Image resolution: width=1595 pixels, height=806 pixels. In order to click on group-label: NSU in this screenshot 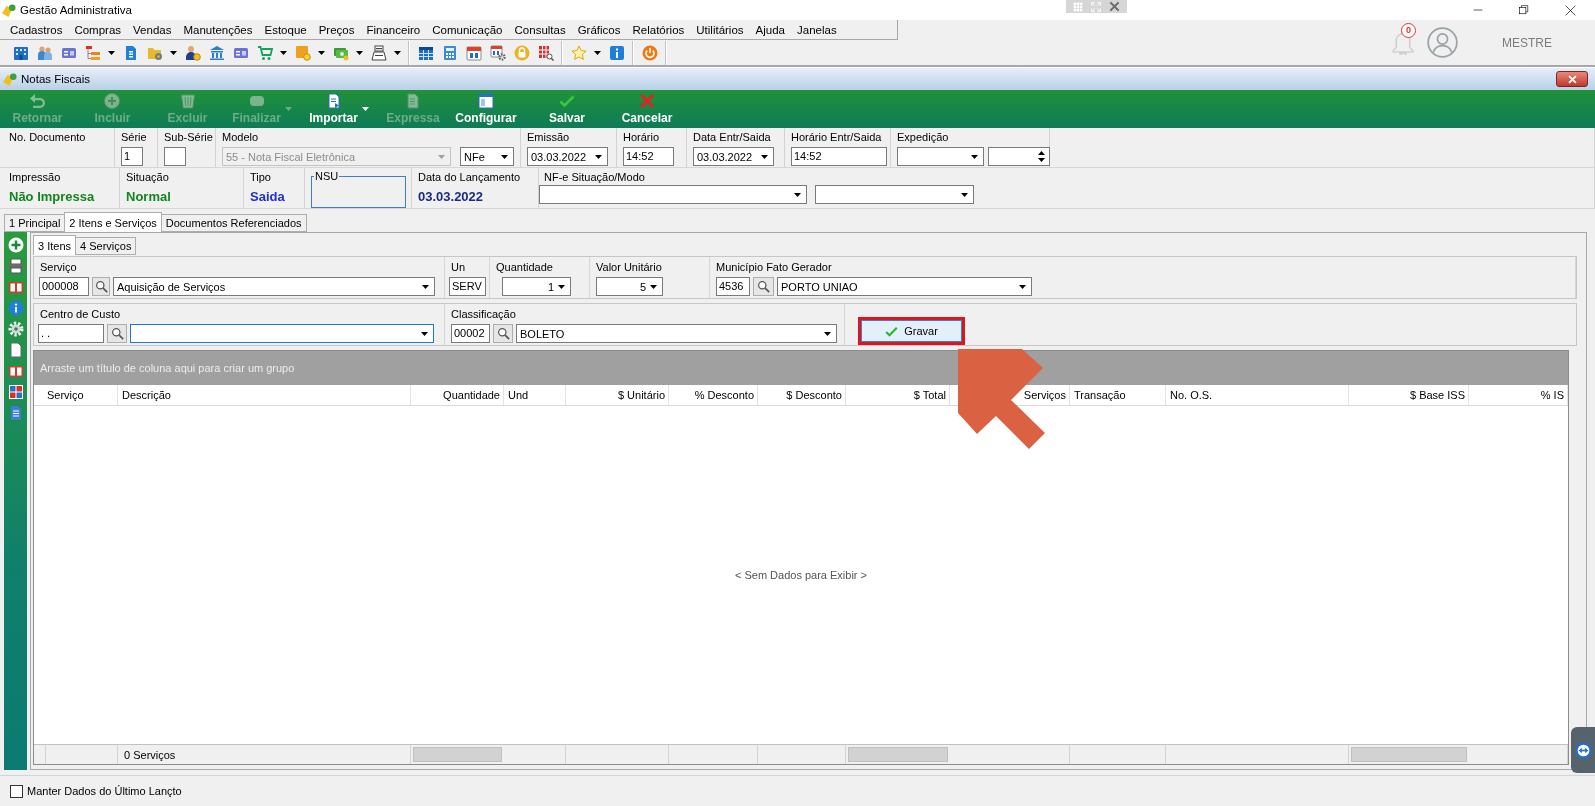, I will do `click(327, 176)`.